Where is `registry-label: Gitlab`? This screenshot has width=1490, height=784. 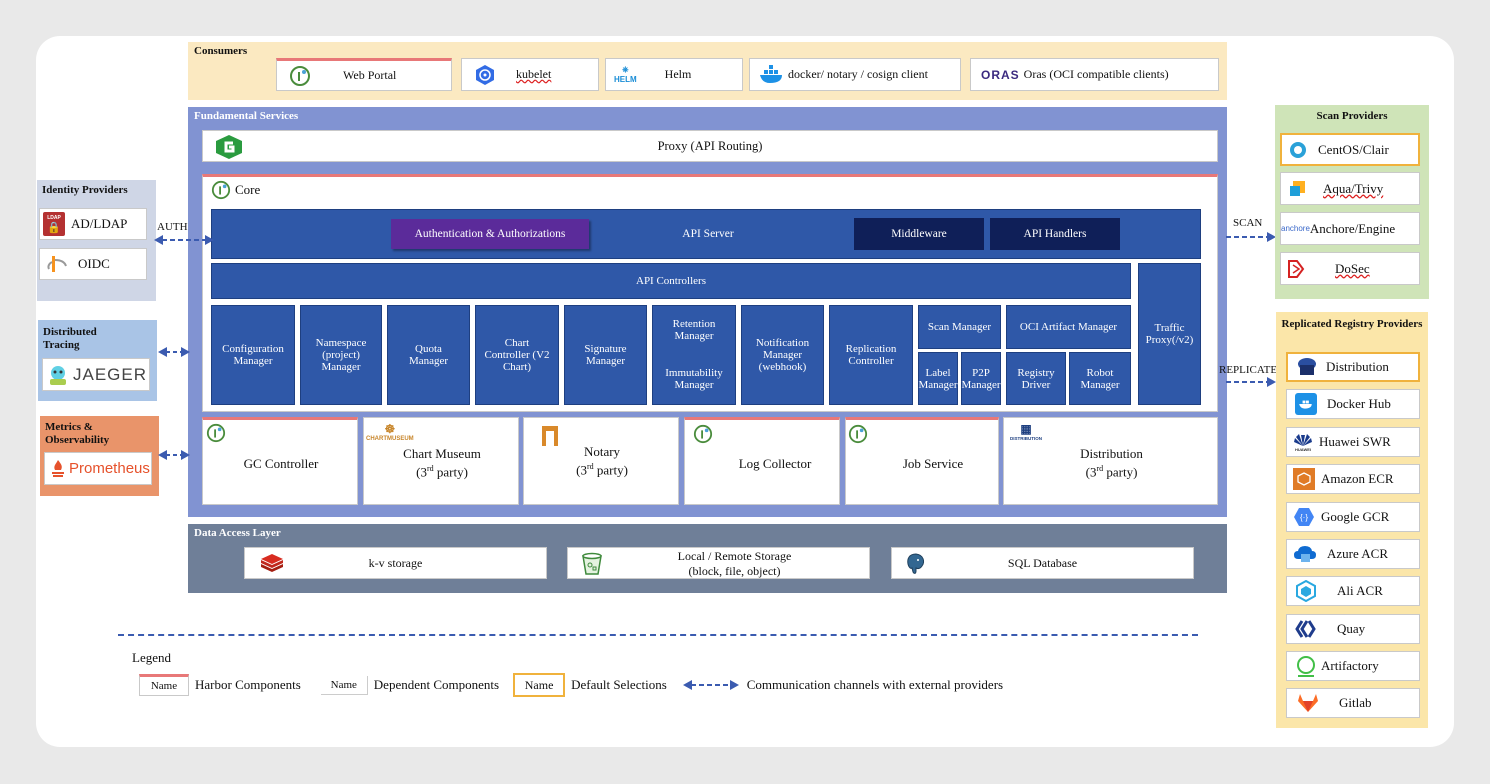
registry-label: Gitlab is located at coordinates (1355, 702).